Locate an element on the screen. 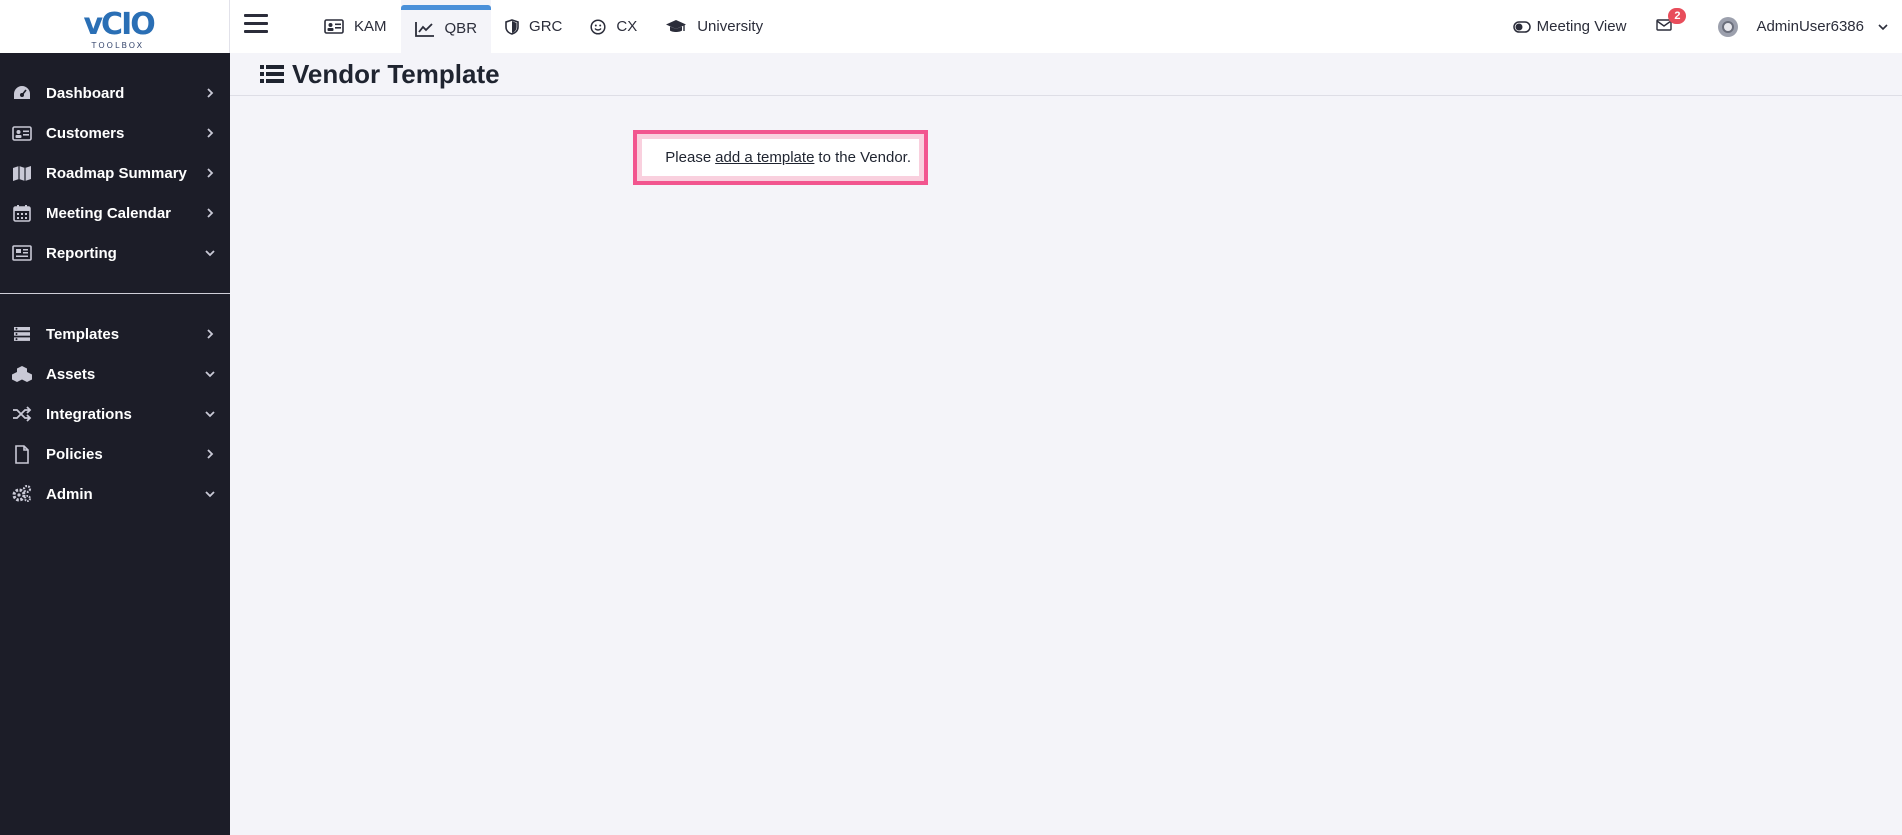 Image resolution: width=1902 pixels, height=835 pixels. toggle-icon is located at coordinates (1521, 26).